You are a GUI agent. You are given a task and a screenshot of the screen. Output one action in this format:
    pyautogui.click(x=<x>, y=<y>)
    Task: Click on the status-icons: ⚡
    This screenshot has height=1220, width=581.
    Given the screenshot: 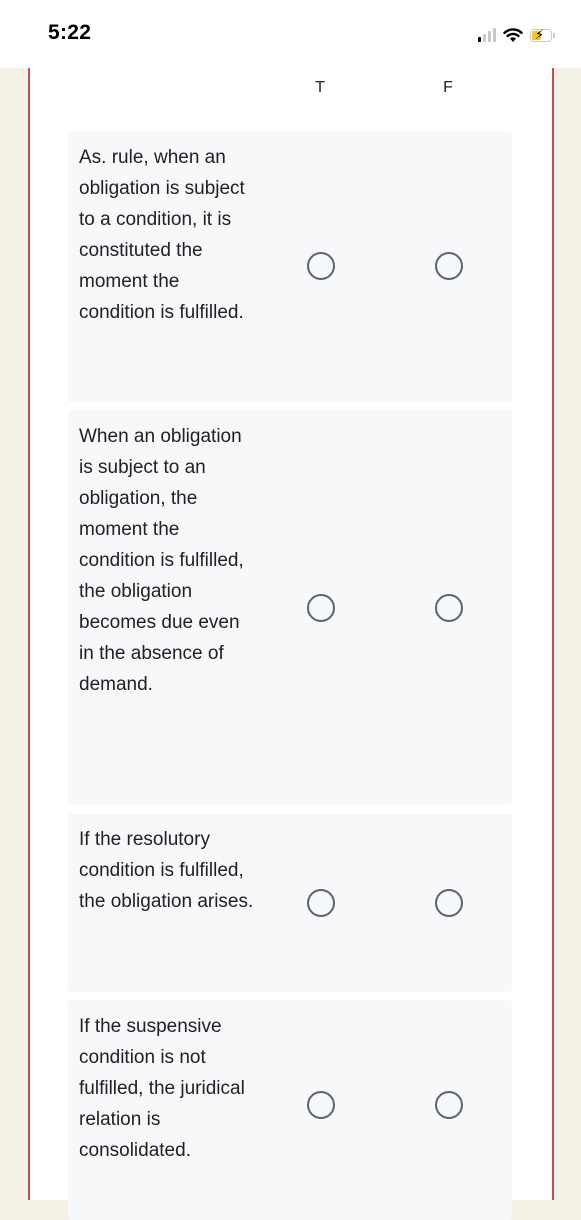 What is the action you would take?
    pyautogui.click(x=516, y=35)
    